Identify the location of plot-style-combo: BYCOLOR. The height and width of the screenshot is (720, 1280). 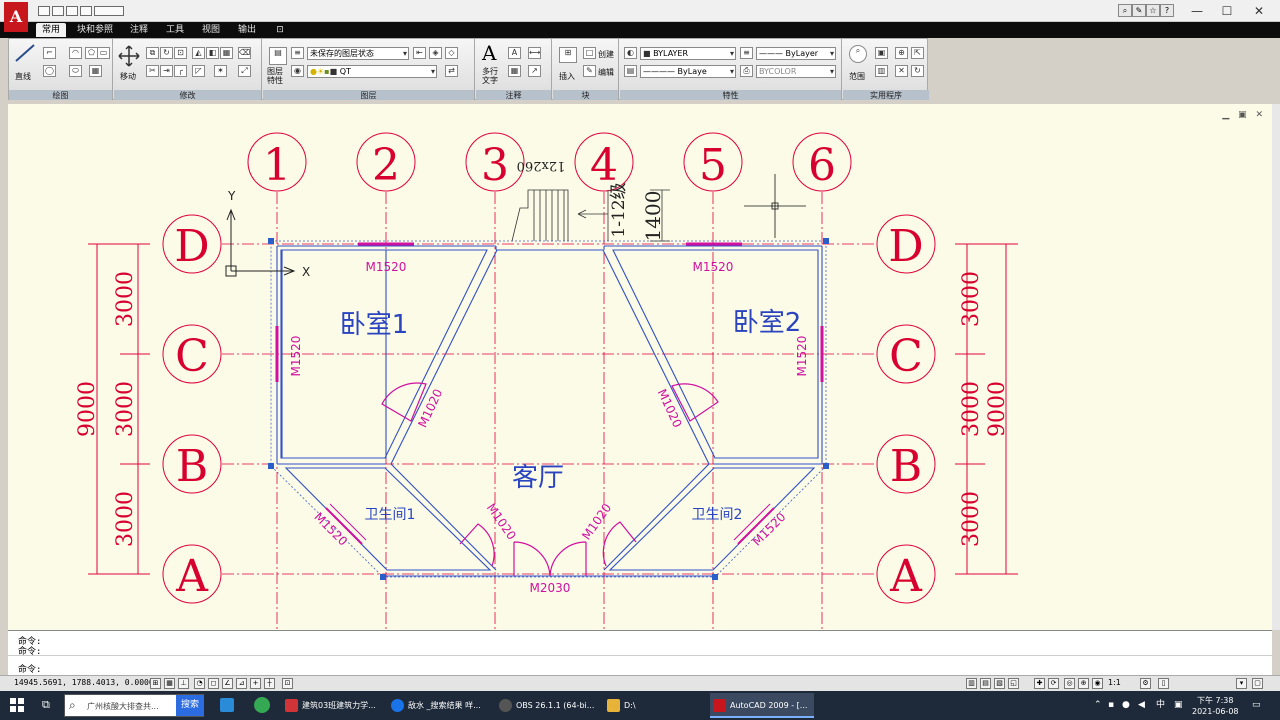
(796, 71).